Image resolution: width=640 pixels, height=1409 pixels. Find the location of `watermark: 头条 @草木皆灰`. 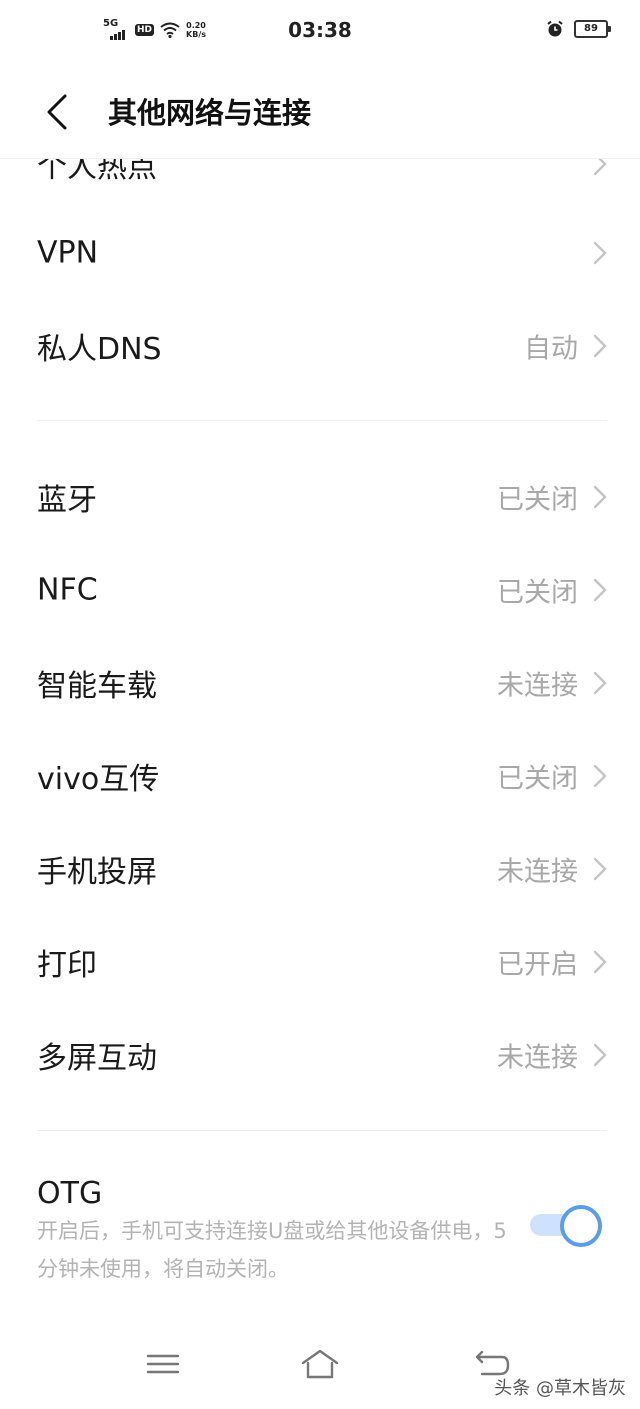

watermark: 头条 @草木皆灰 is located at coordinates (560, 1388).